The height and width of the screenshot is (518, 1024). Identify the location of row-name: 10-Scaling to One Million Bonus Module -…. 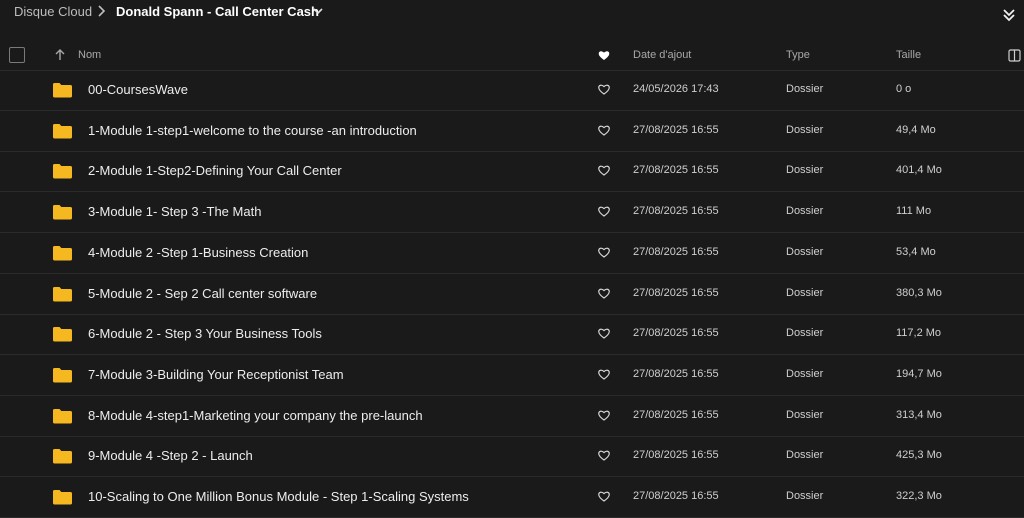
(278, 496).